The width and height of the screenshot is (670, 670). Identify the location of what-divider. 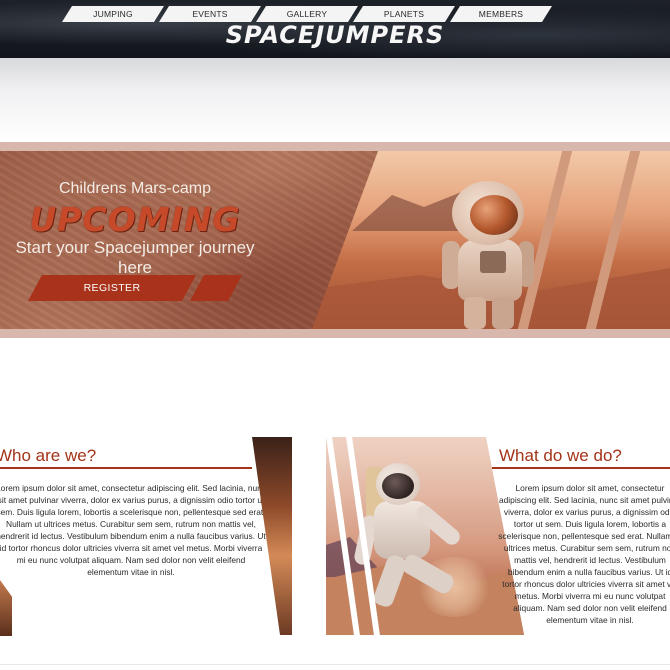
(581, 468).